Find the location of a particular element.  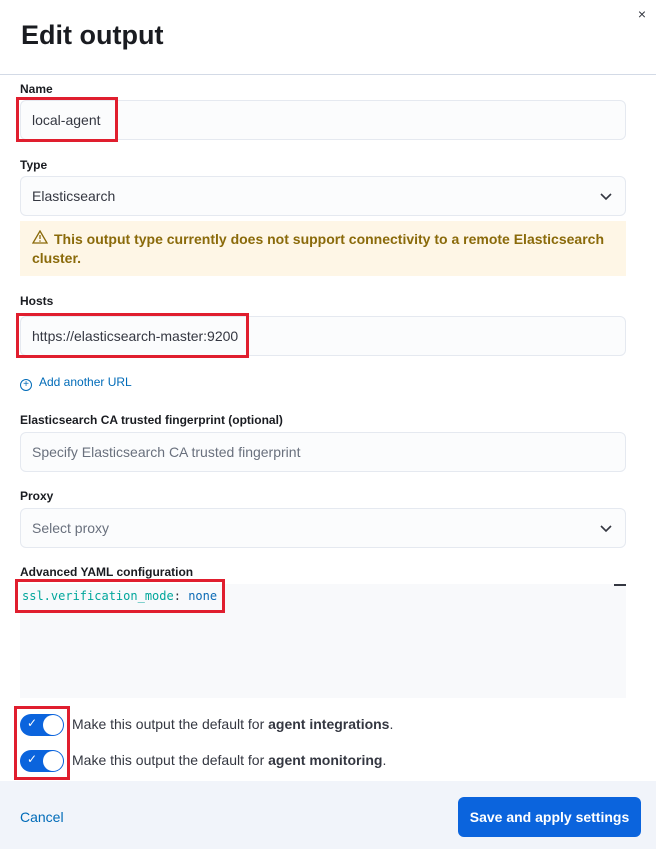

toggle-label-bold: agent monitoring is located at coordinates (325, 760).